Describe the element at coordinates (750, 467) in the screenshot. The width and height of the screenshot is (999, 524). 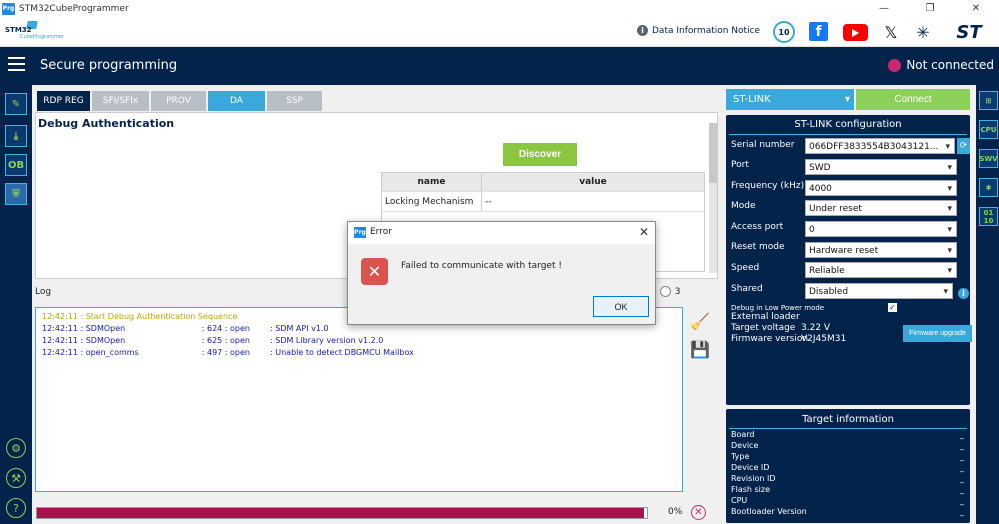
I see `device-id-label: Device ID` at that location.